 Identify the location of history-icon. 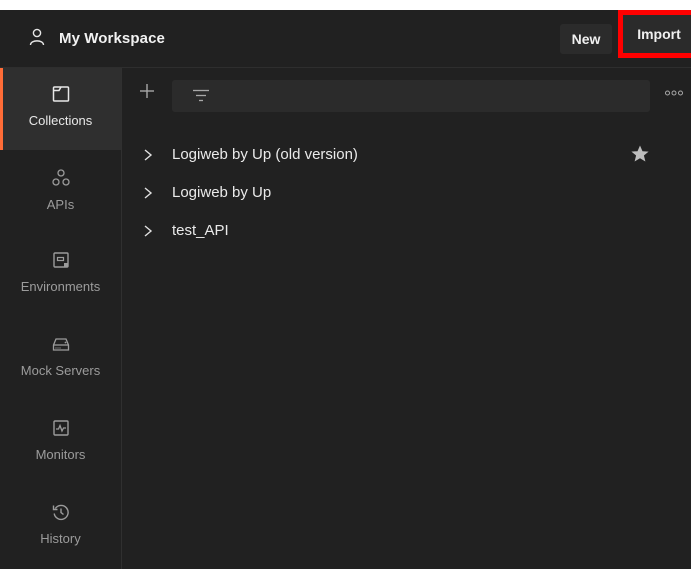
(60, 512).